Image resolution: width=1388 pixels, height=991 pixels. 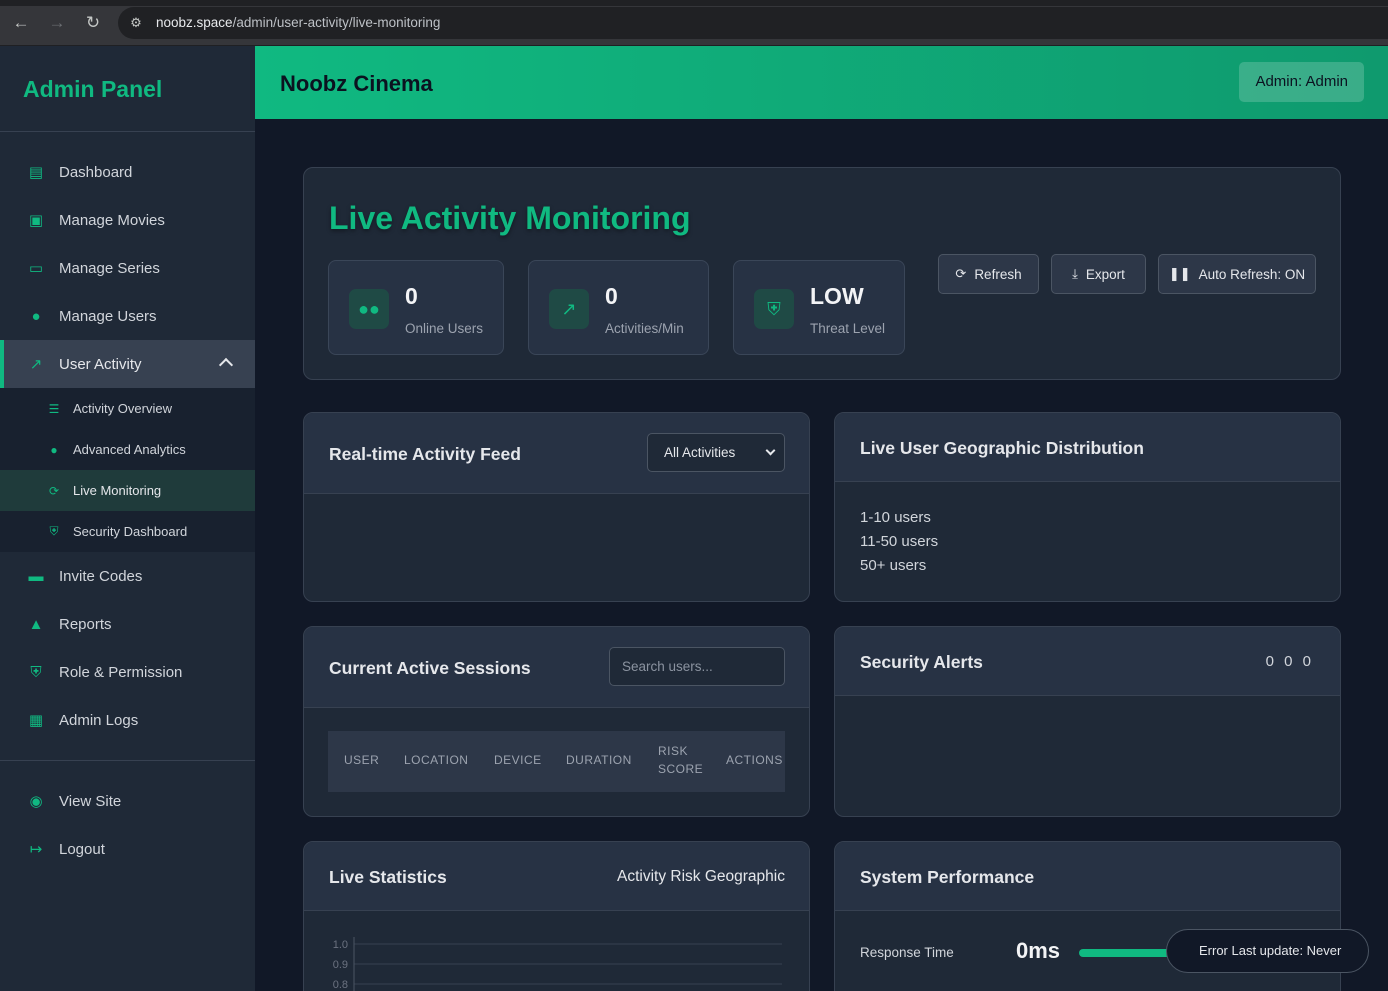 What do you see at coordinates (90, 801) in the screenshot?
I see `sidebar-item-label: View Site` at bounding box center [90, 801].